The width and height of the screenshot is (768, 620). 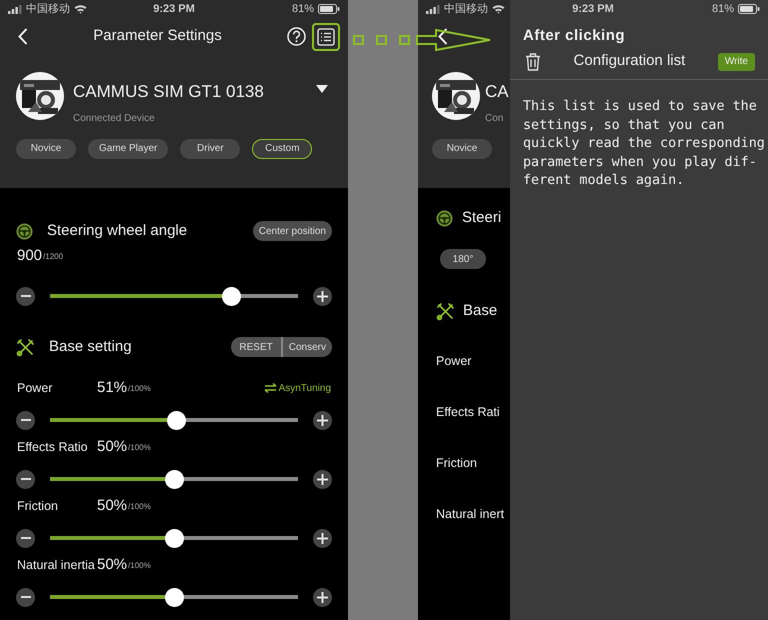 I want to click on center-position-button: Center position, so click(x=292, y=231).